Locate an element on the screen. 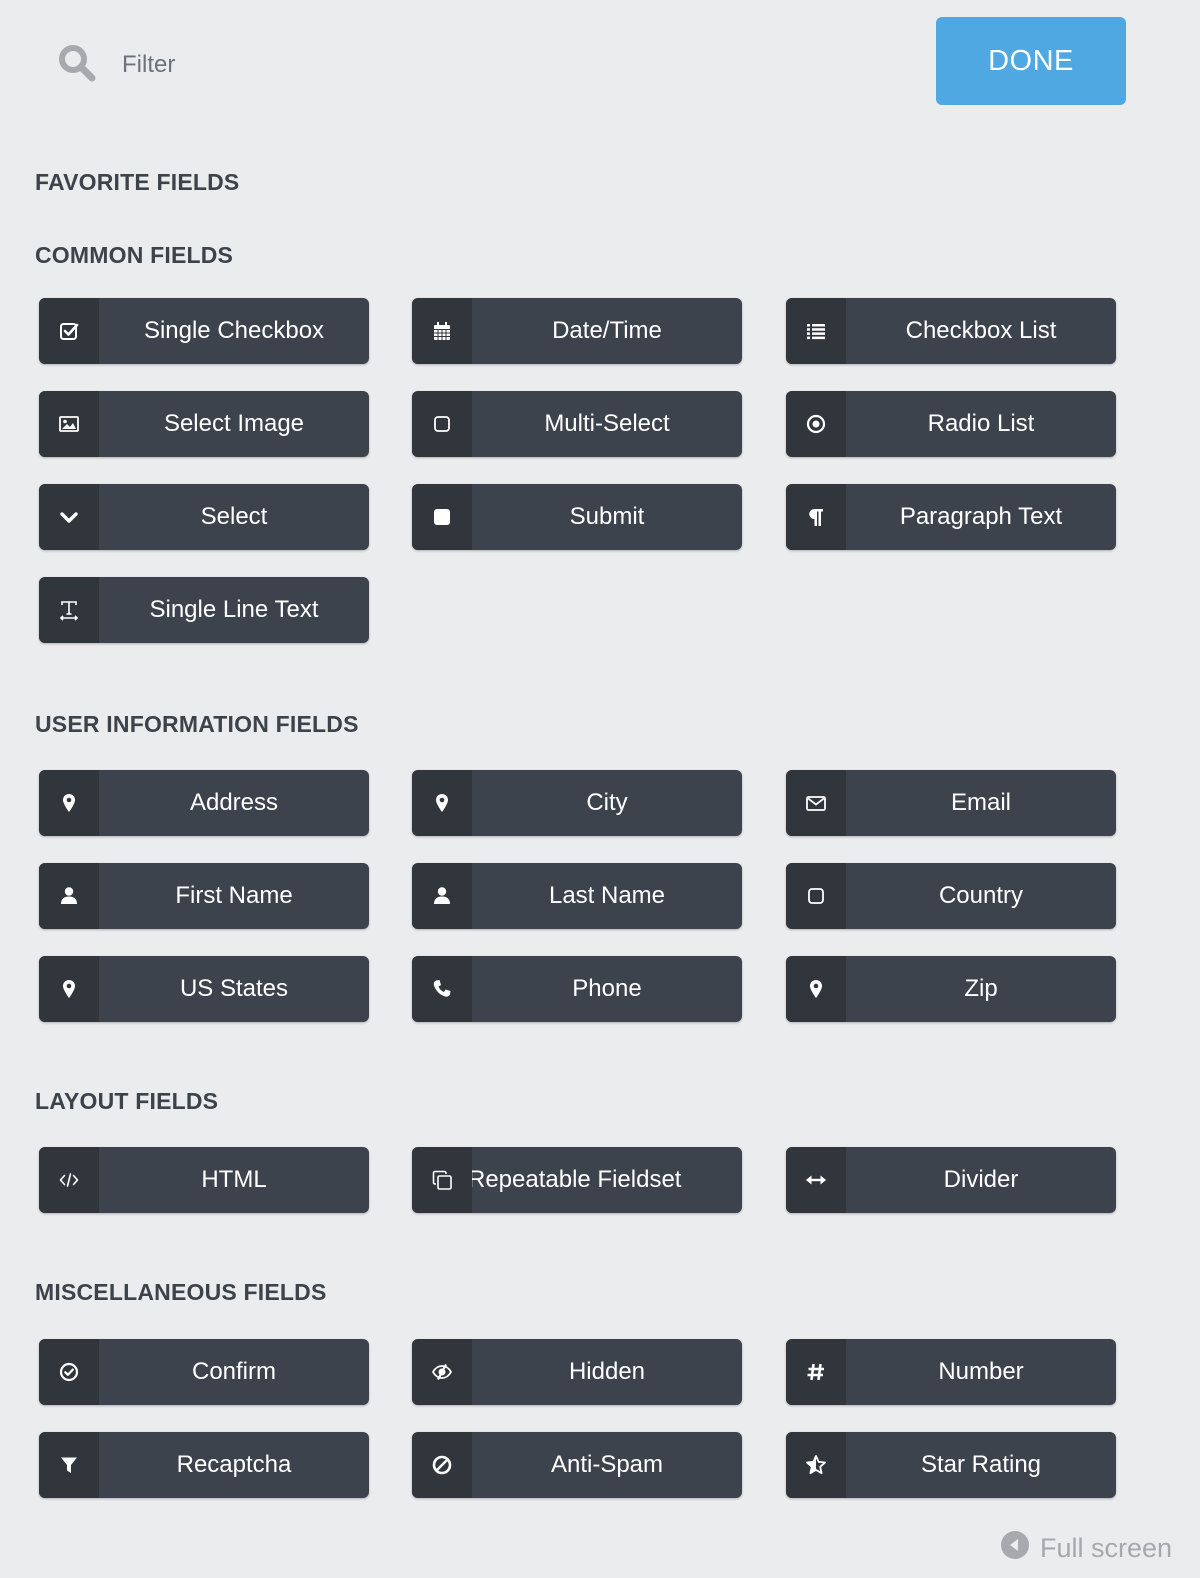  field-button-anti-spam: Anti-Spam is located at coordinates (577, 1465).